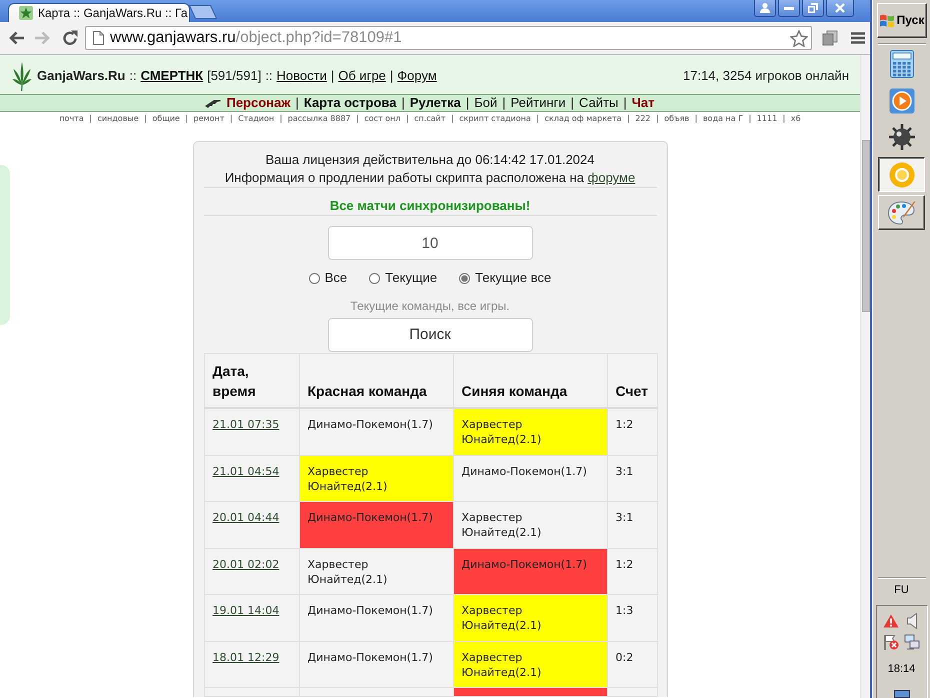  What do you see at coordinates (912, 642) in the screenshot?
I see `network-icon` at bounding box center [912, 642].